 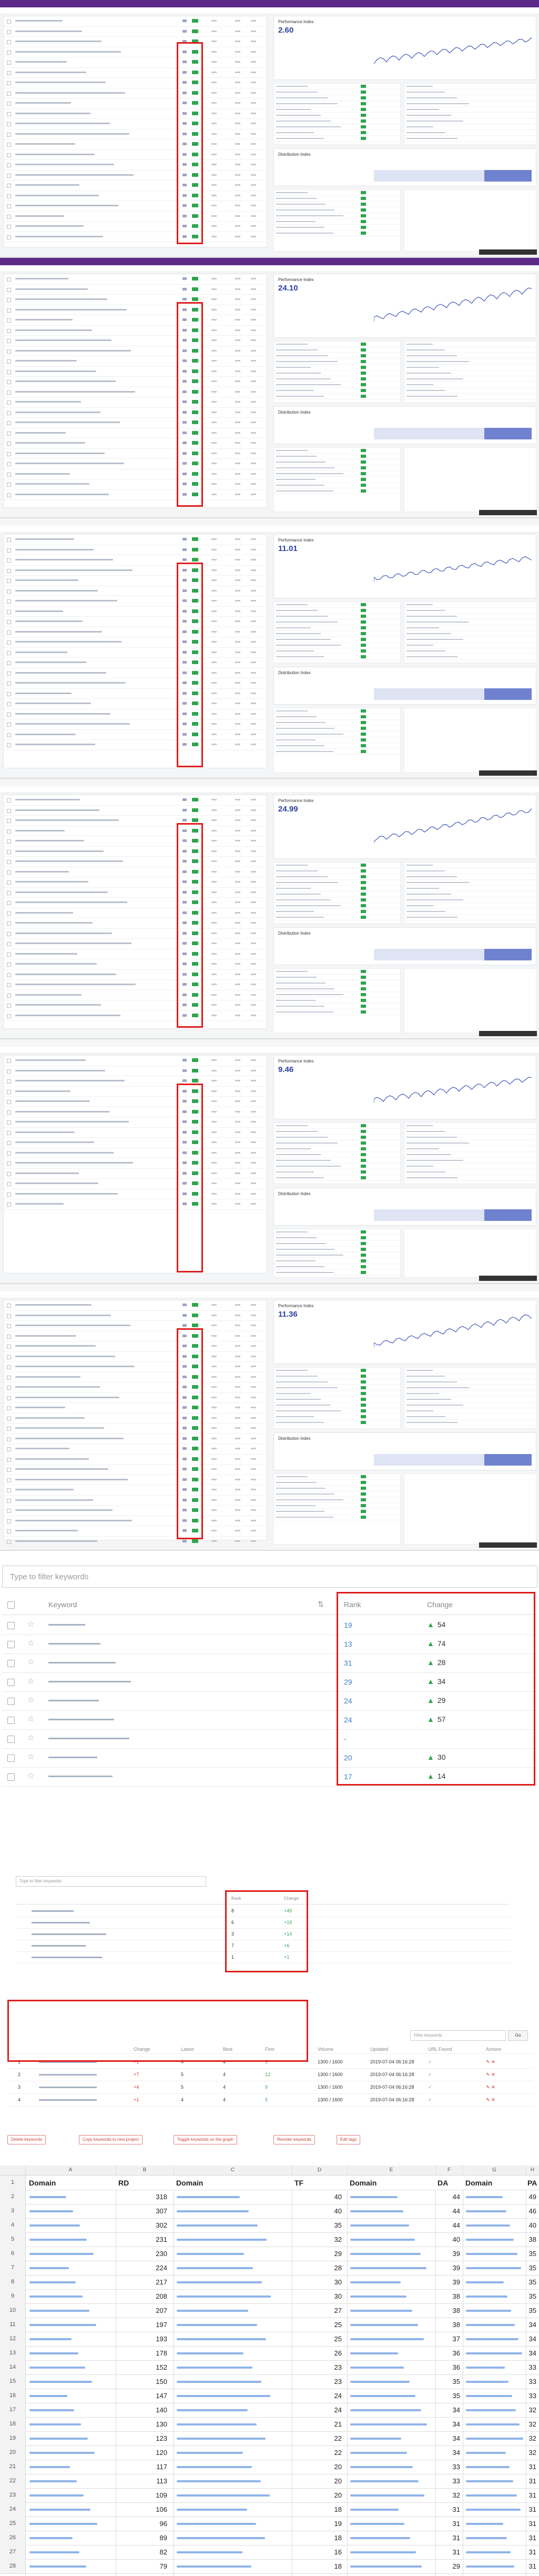 I want to click on actions-icons: ✎ ✕, so click(x=490, y=2087).